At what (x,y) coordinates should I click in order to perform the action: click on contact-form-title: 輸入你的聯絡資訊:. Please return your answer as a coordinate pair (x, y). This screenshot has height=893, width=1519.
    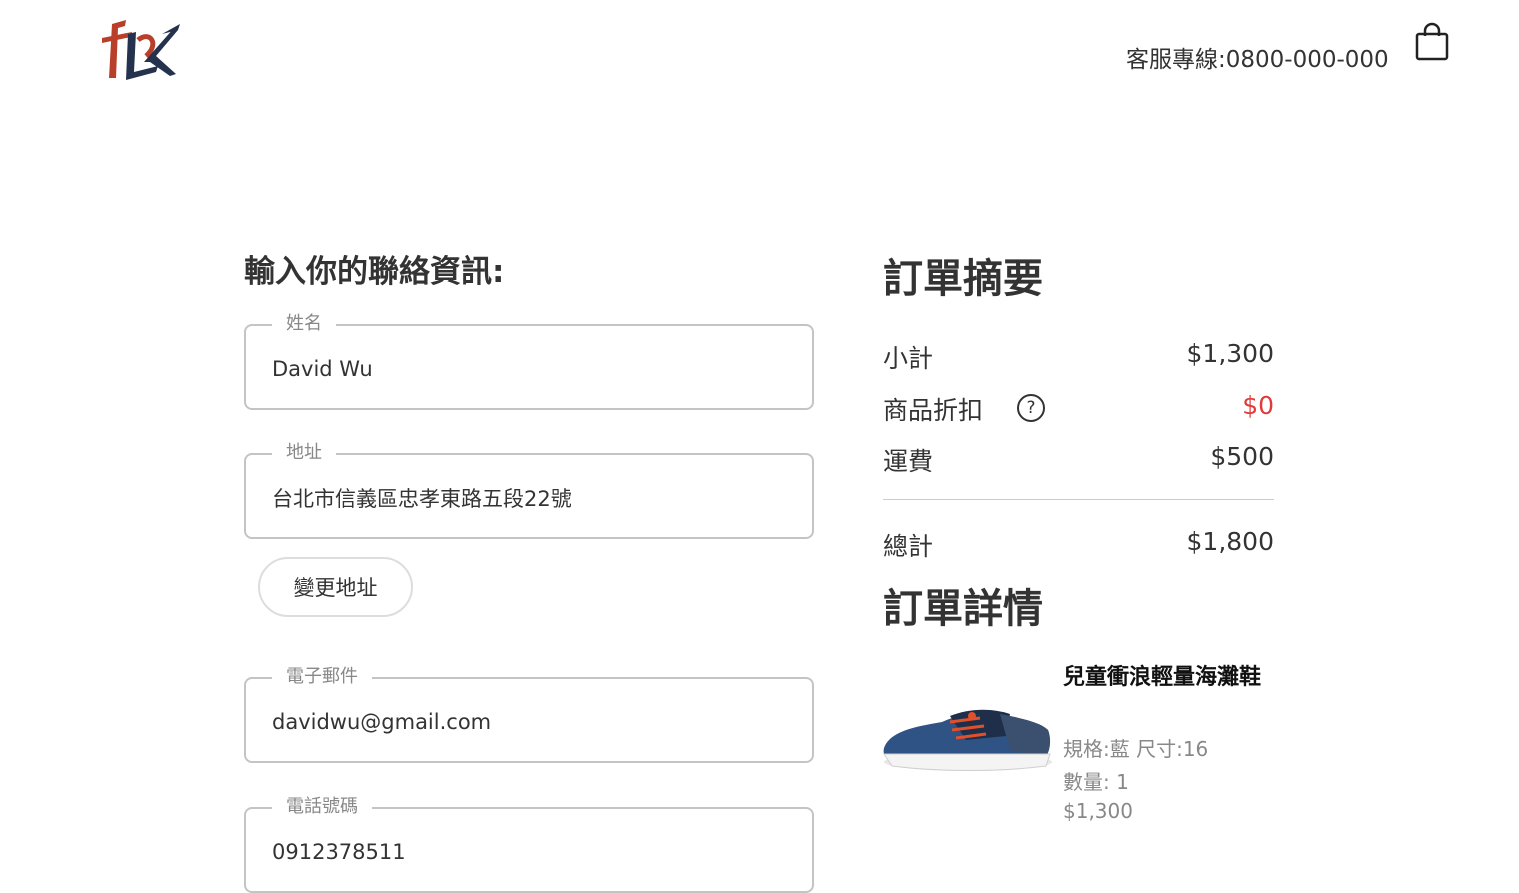
    Looking at the image, I should click on (374, 272).